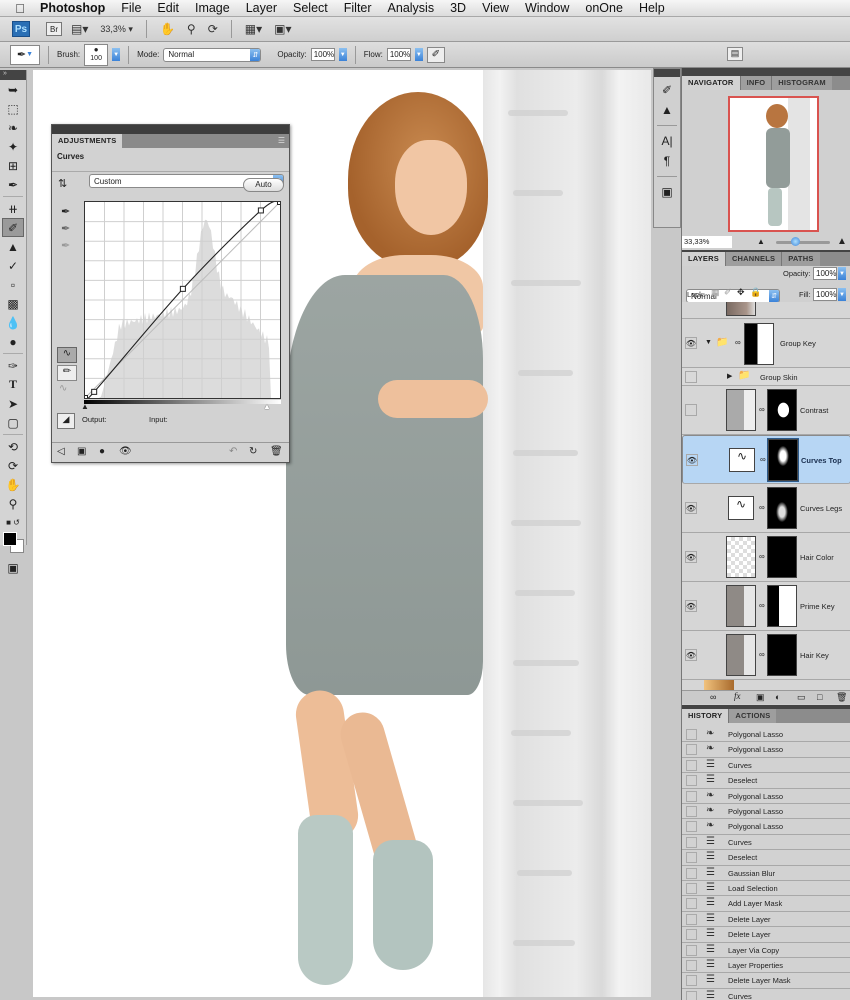  What do you see at coordinates (13, 322) in the screenshot?
I see `blur-tool-icon: 💧` at bounding box center [13, 322].